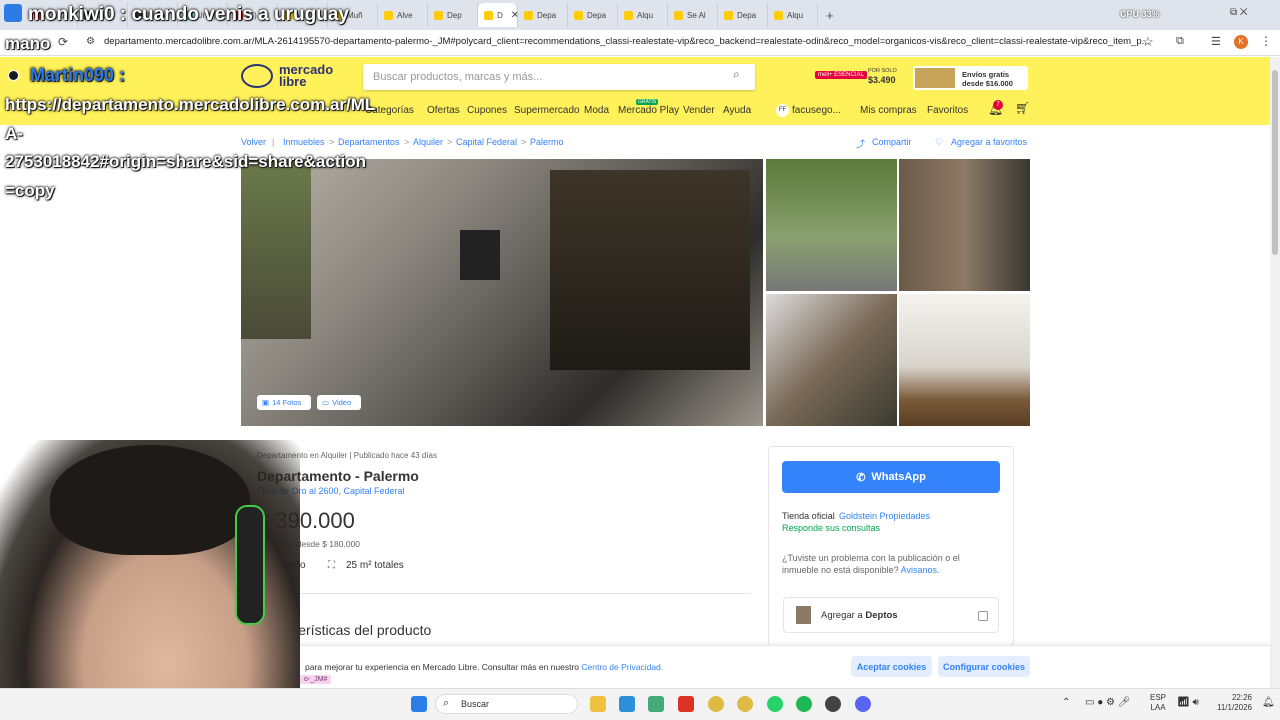 Image resolution: width=1280 pixels, height=720 pixels. What do you see at coordinates (304, 142) in the screenshot?
I see `breadcrumb-inmuebles: Inmuebles` at bounding box center [304, 142].